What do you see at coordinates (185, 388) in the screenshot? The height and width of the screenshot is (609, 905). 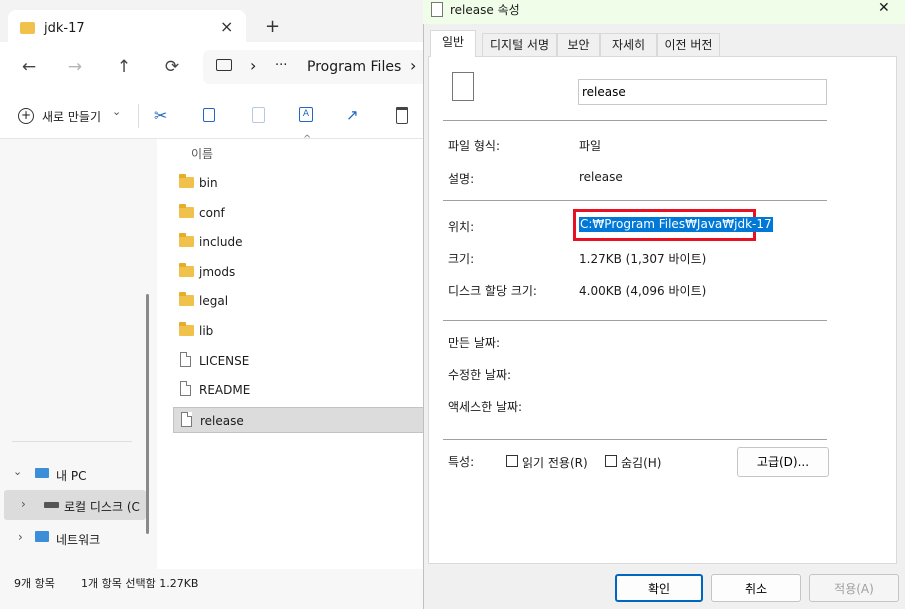 I see `document-icon` at bounding box center [185, 388].